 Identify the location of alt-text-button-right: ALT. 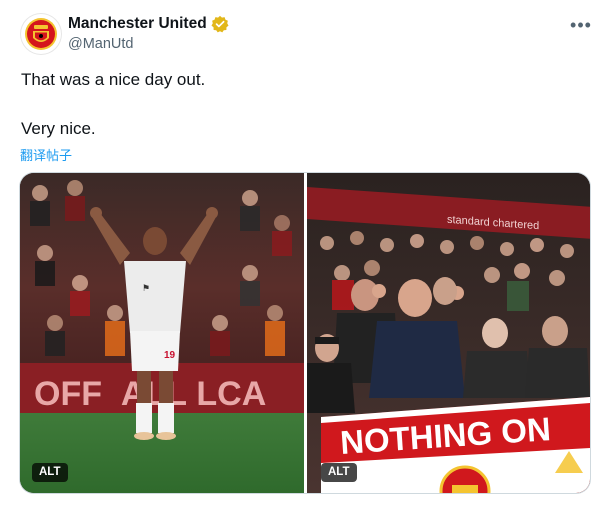
(339, 472).